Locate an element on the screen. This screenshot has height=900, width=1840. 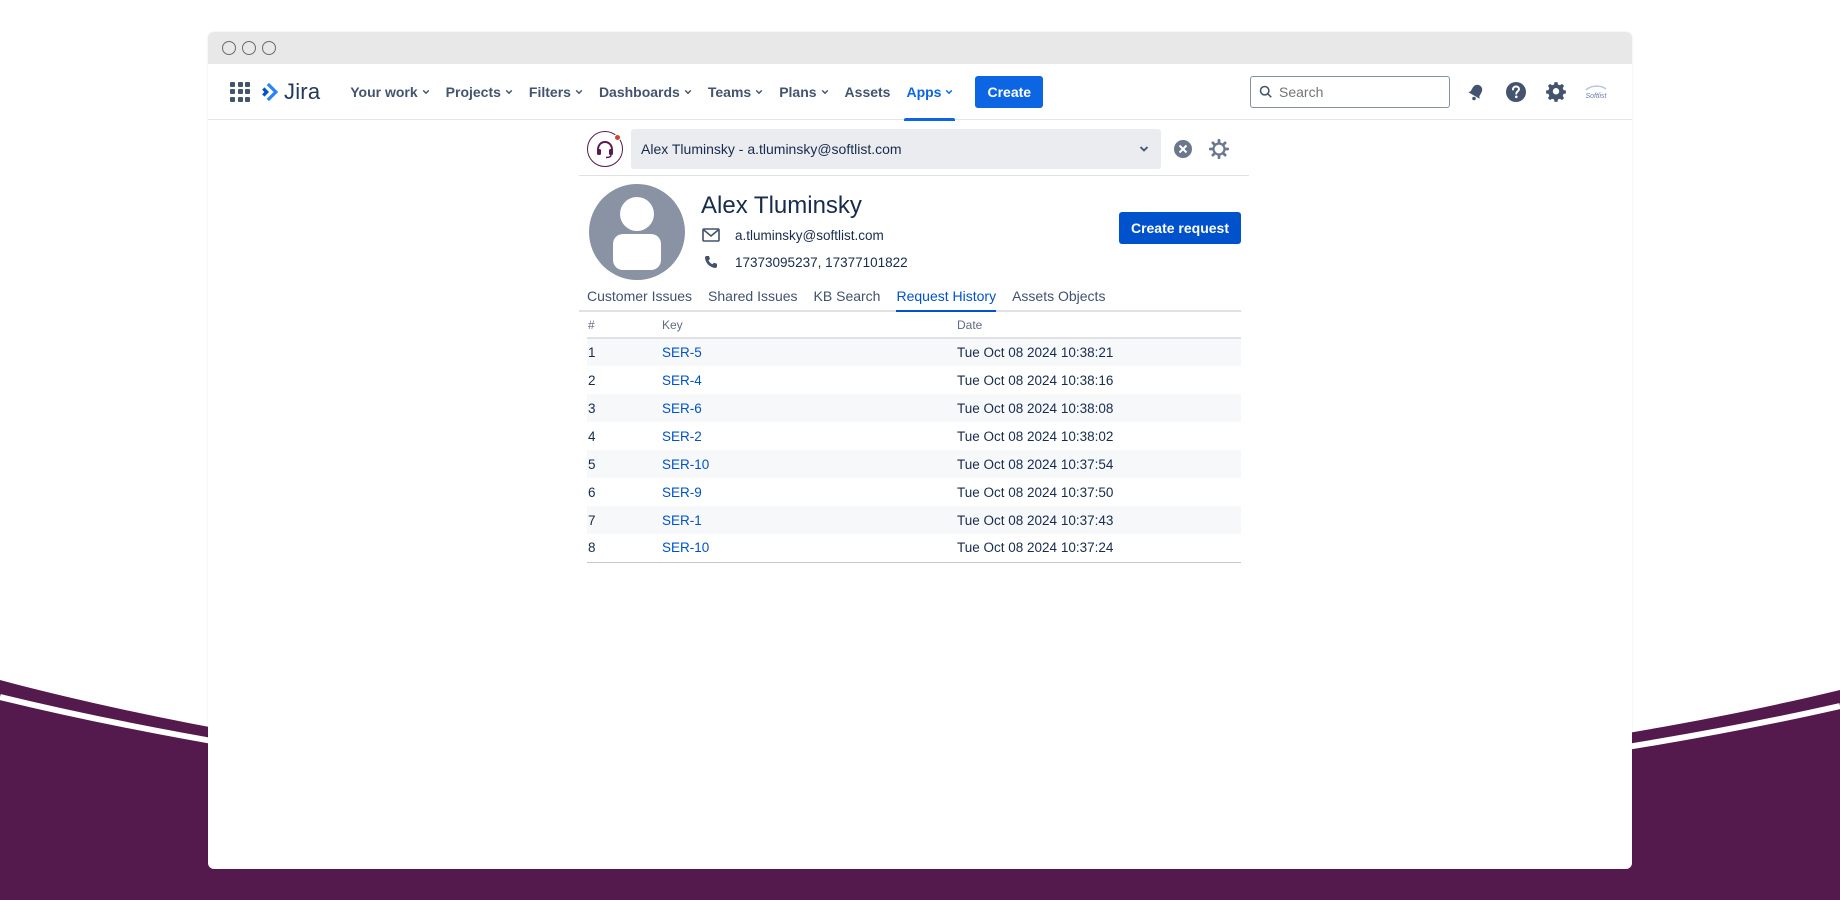
clear-customer-button is located at coordinates (1183, 149).